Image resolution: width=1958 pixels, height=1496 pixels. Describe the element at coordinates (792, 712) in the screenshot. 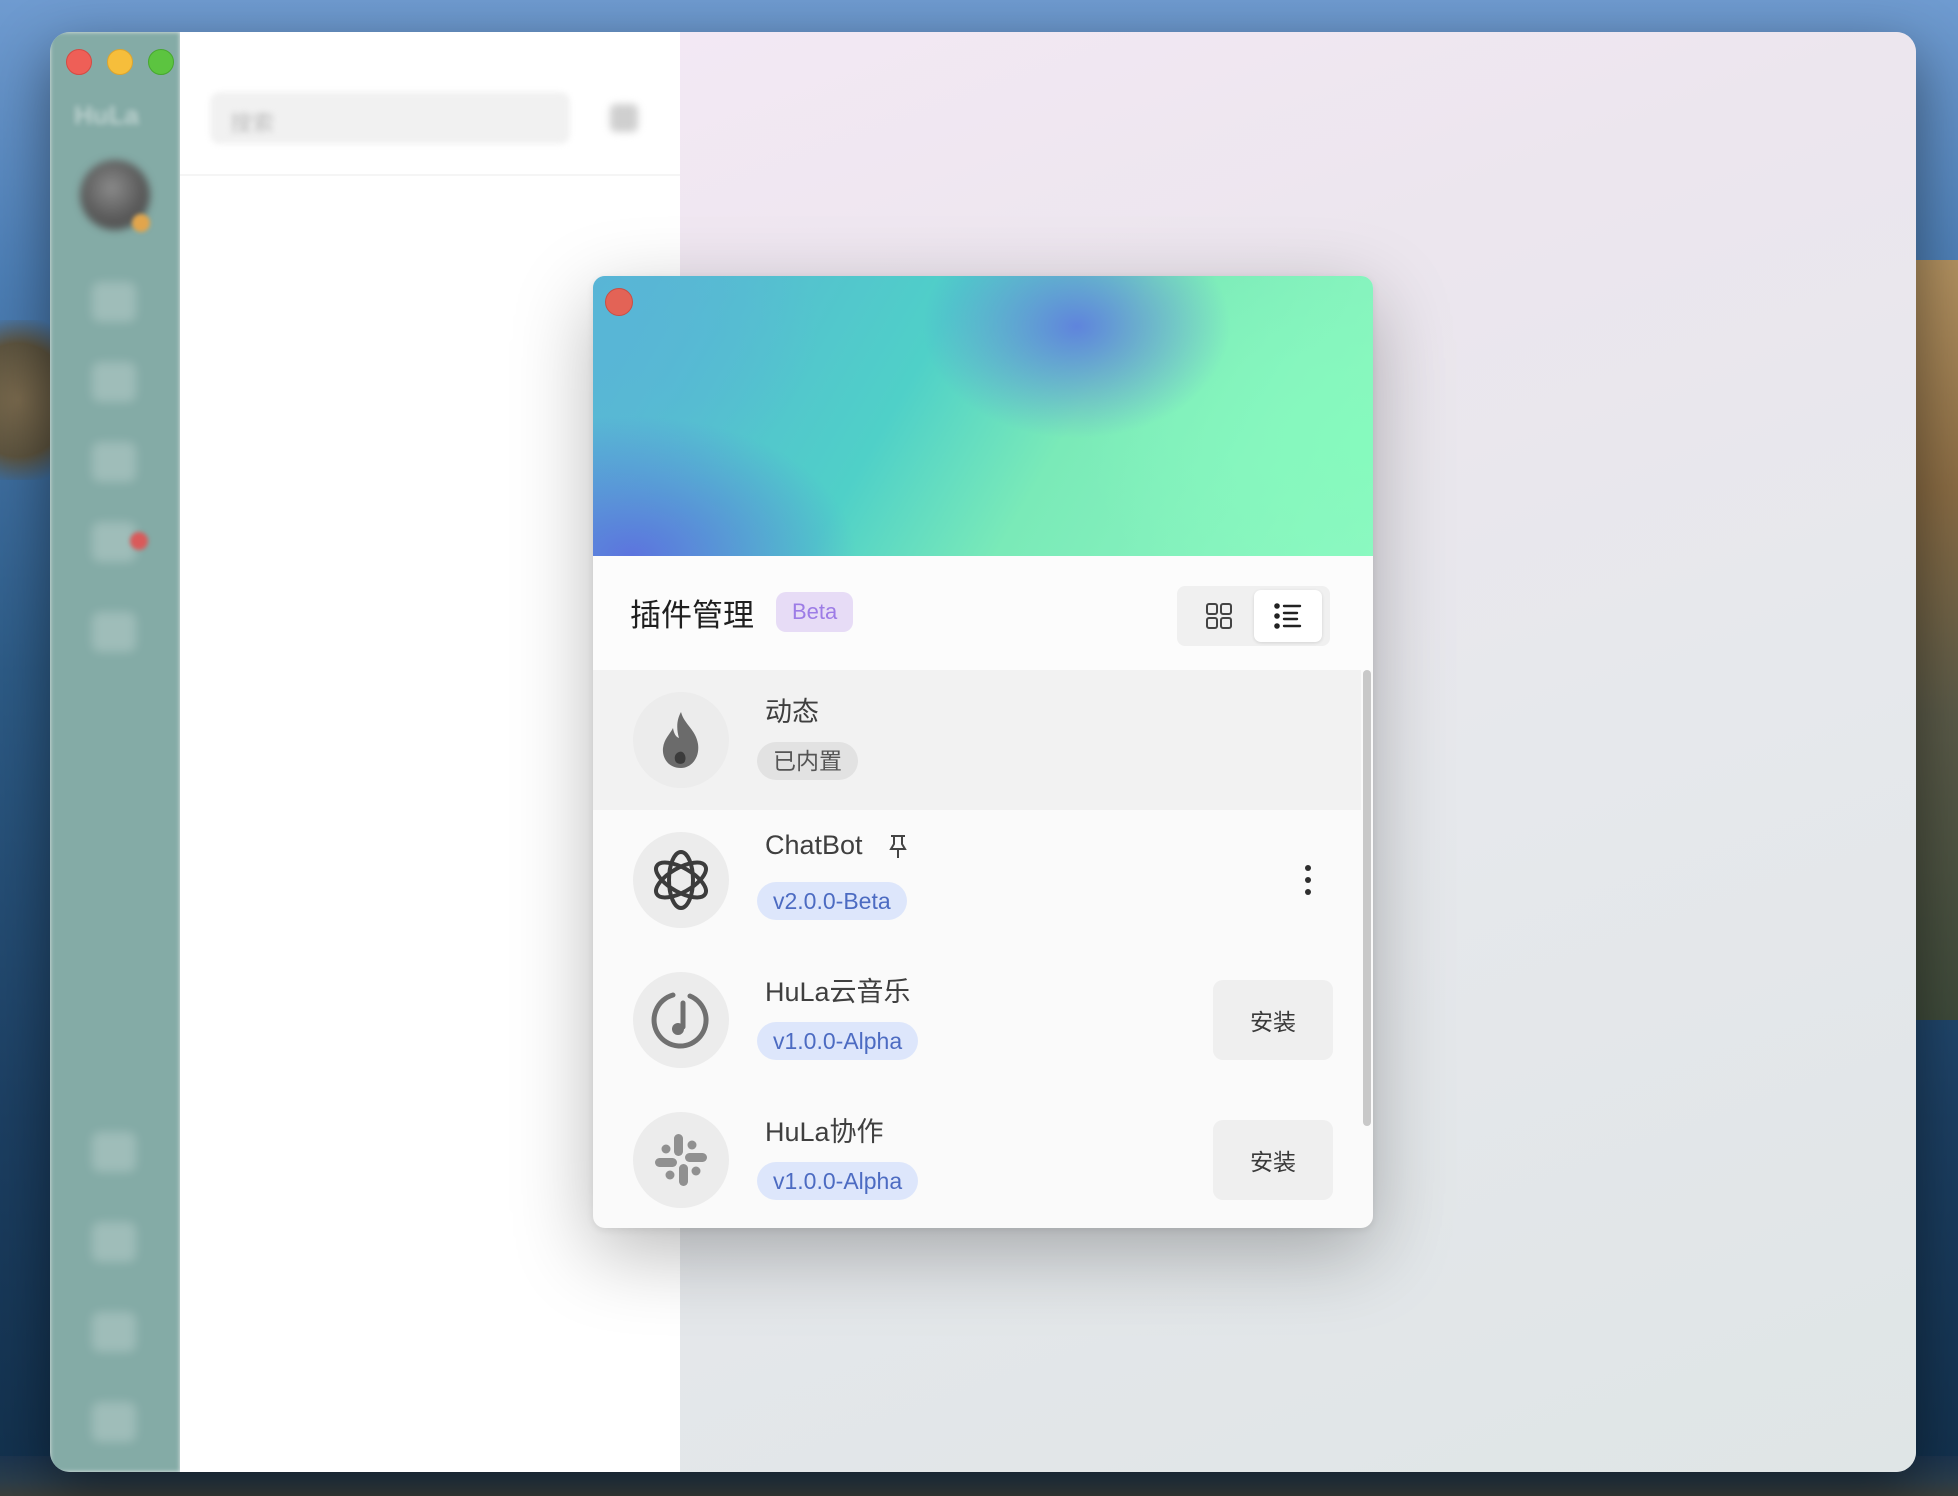

I see `plugin-name: 动态` at that location.